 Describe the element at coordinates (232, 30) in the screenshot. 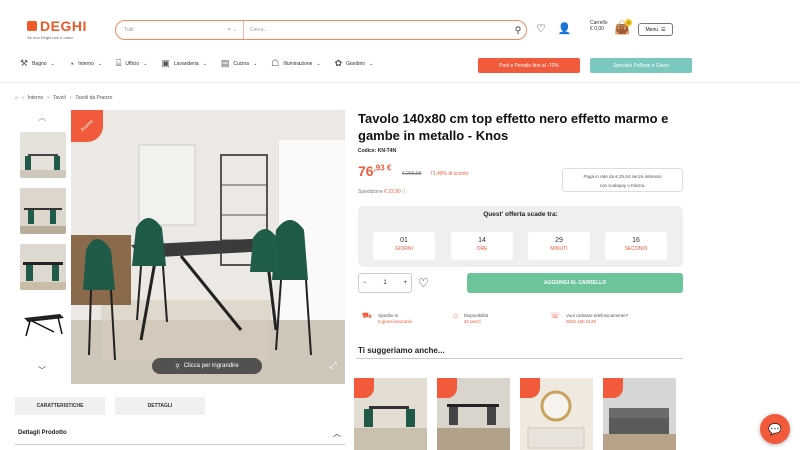

I see `clear-chevron-icon: ✕ ⌄` at that location.